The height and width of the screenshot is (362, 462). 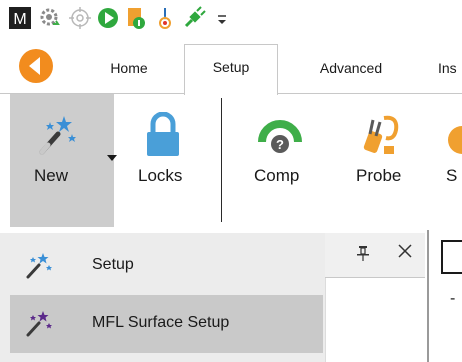 I want to click on file-info-icon, so click(x=136, y=18).